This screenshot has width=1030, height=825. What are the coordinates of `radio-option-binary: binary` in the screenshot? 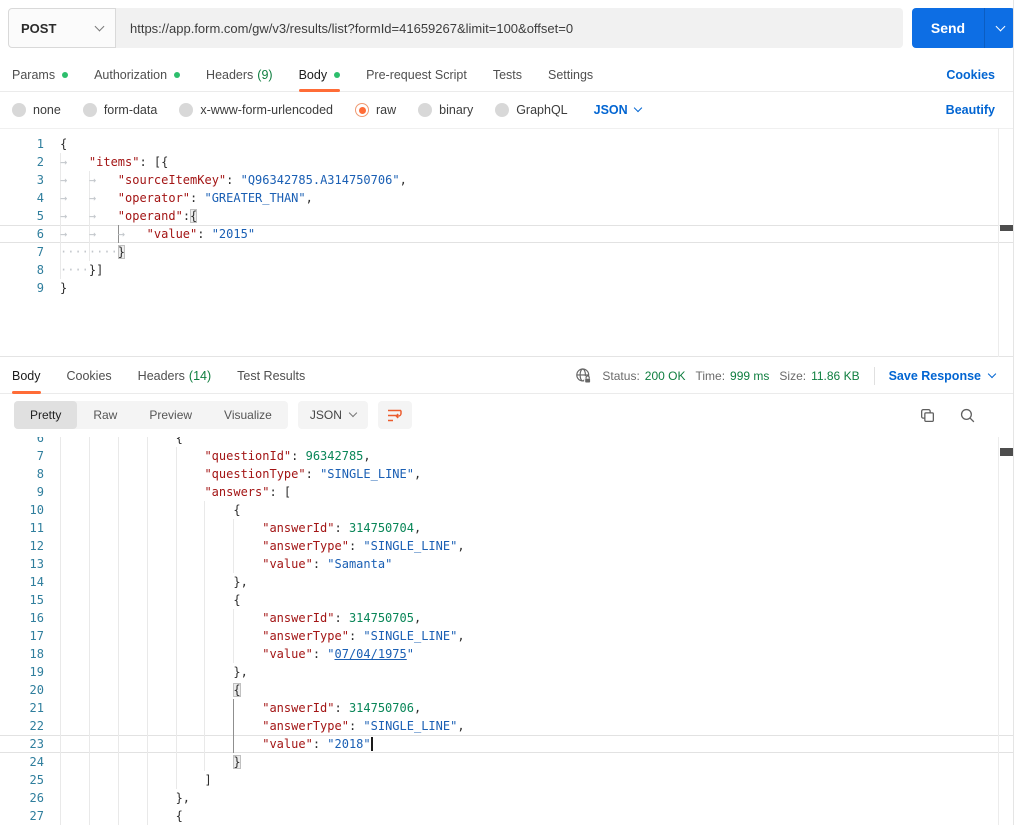 It's located at (445, 110).